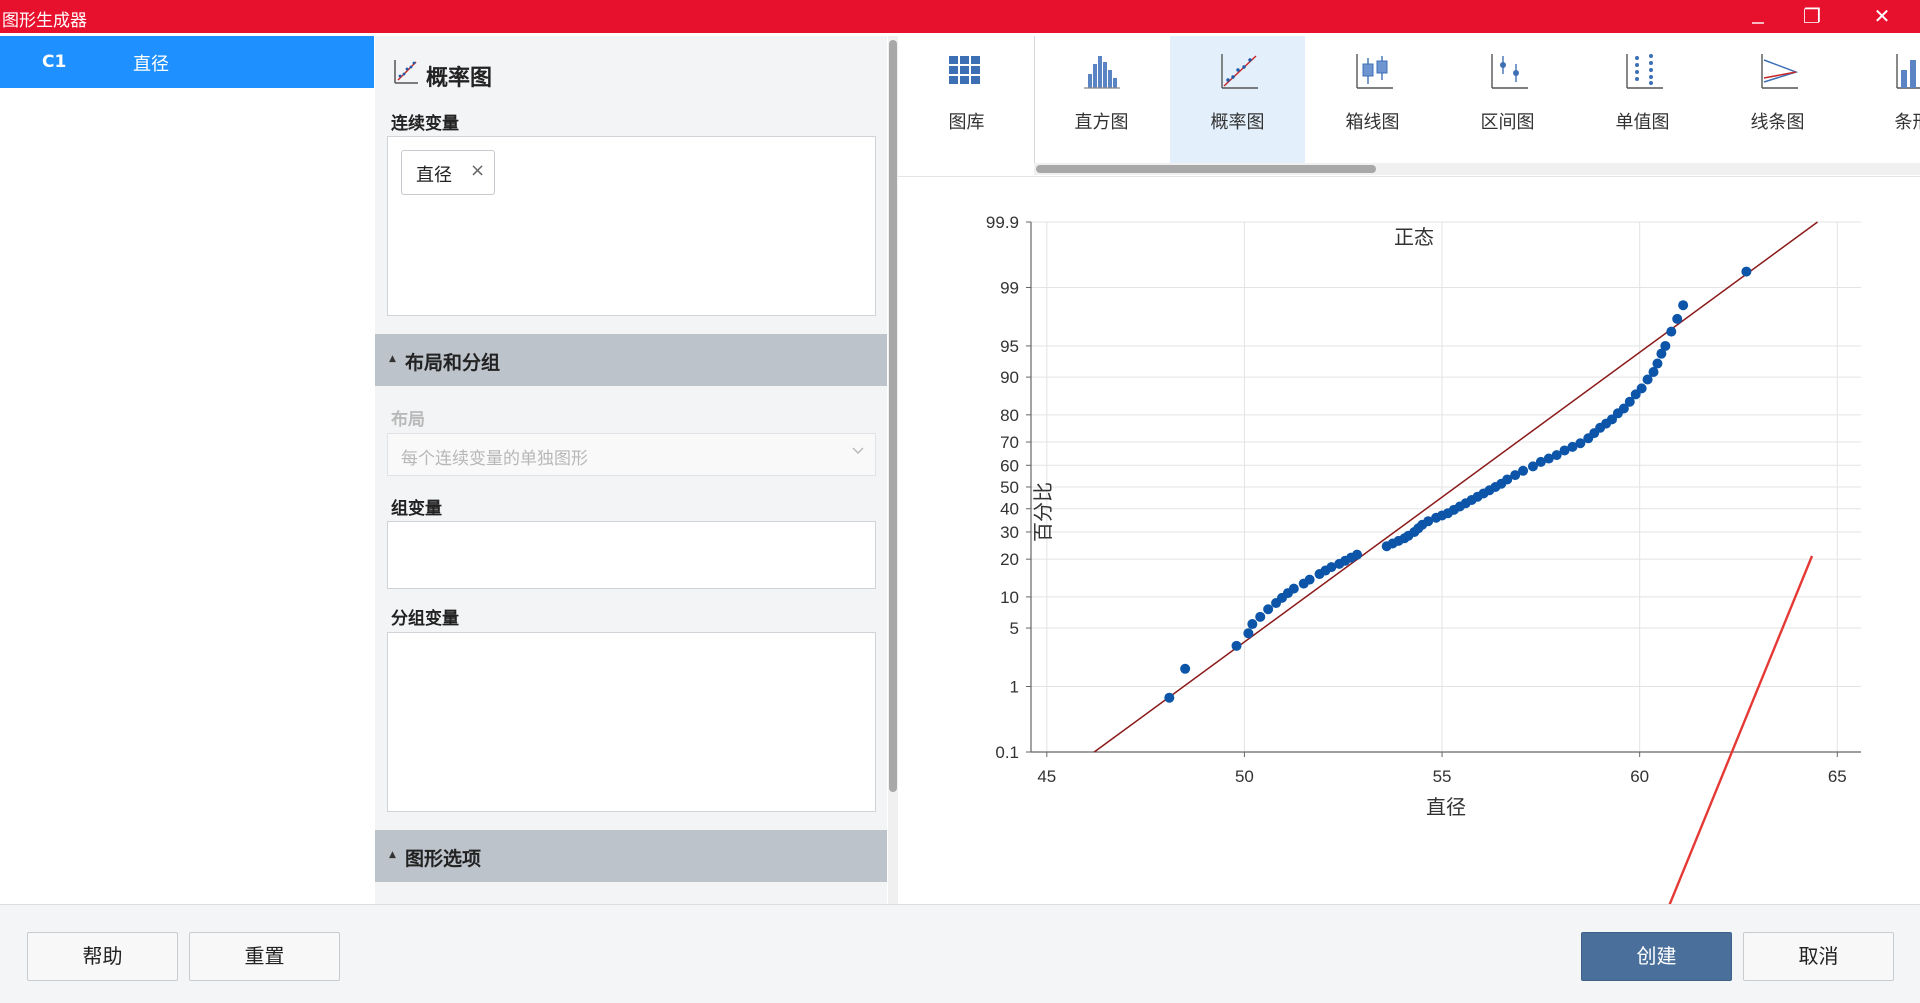 Image resolution: width=1920 pixels, height=1003 pixels. What do you see at coordinates (494, 459) in the screenshot?
I see `layout-select-value: 每个连续变量的单独图形` at bounding box center [494, 459].